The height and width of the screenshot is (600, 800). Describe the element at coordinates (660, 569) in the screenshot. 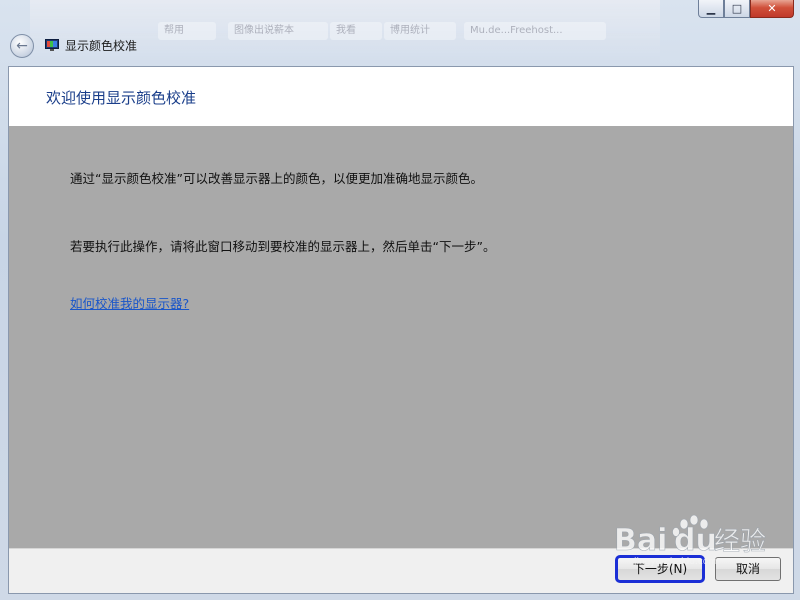

I see `next-button: 下一步(N)` at that location.